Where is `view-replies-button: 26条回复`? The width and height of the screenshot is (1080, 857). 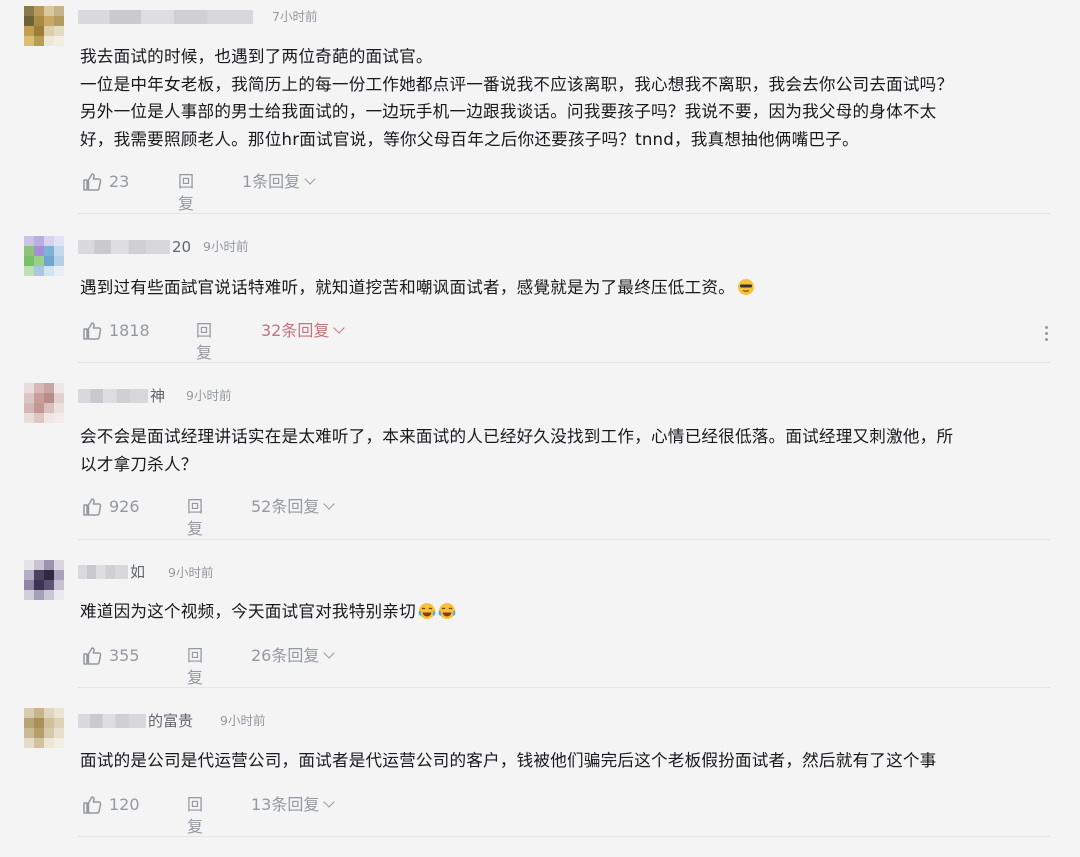
view-replies-button: 26条回复 is located at coordinates (293, 656).